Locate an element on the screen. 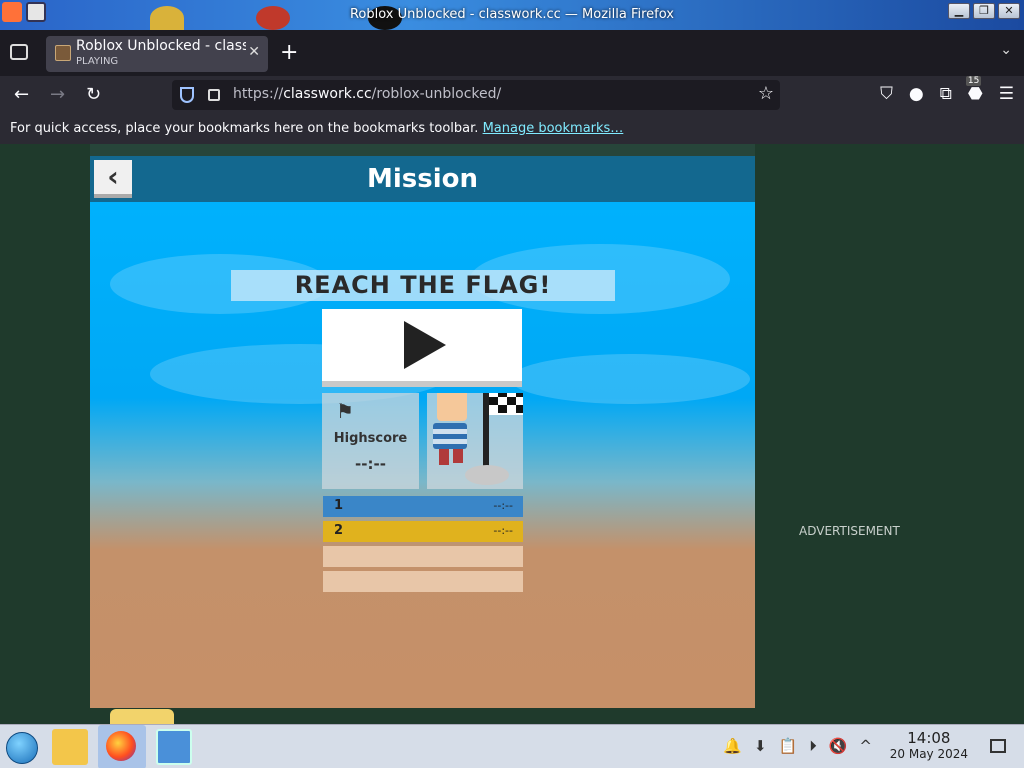  update-notifier-icon: ⬇ is located at coordinates (760, 746).